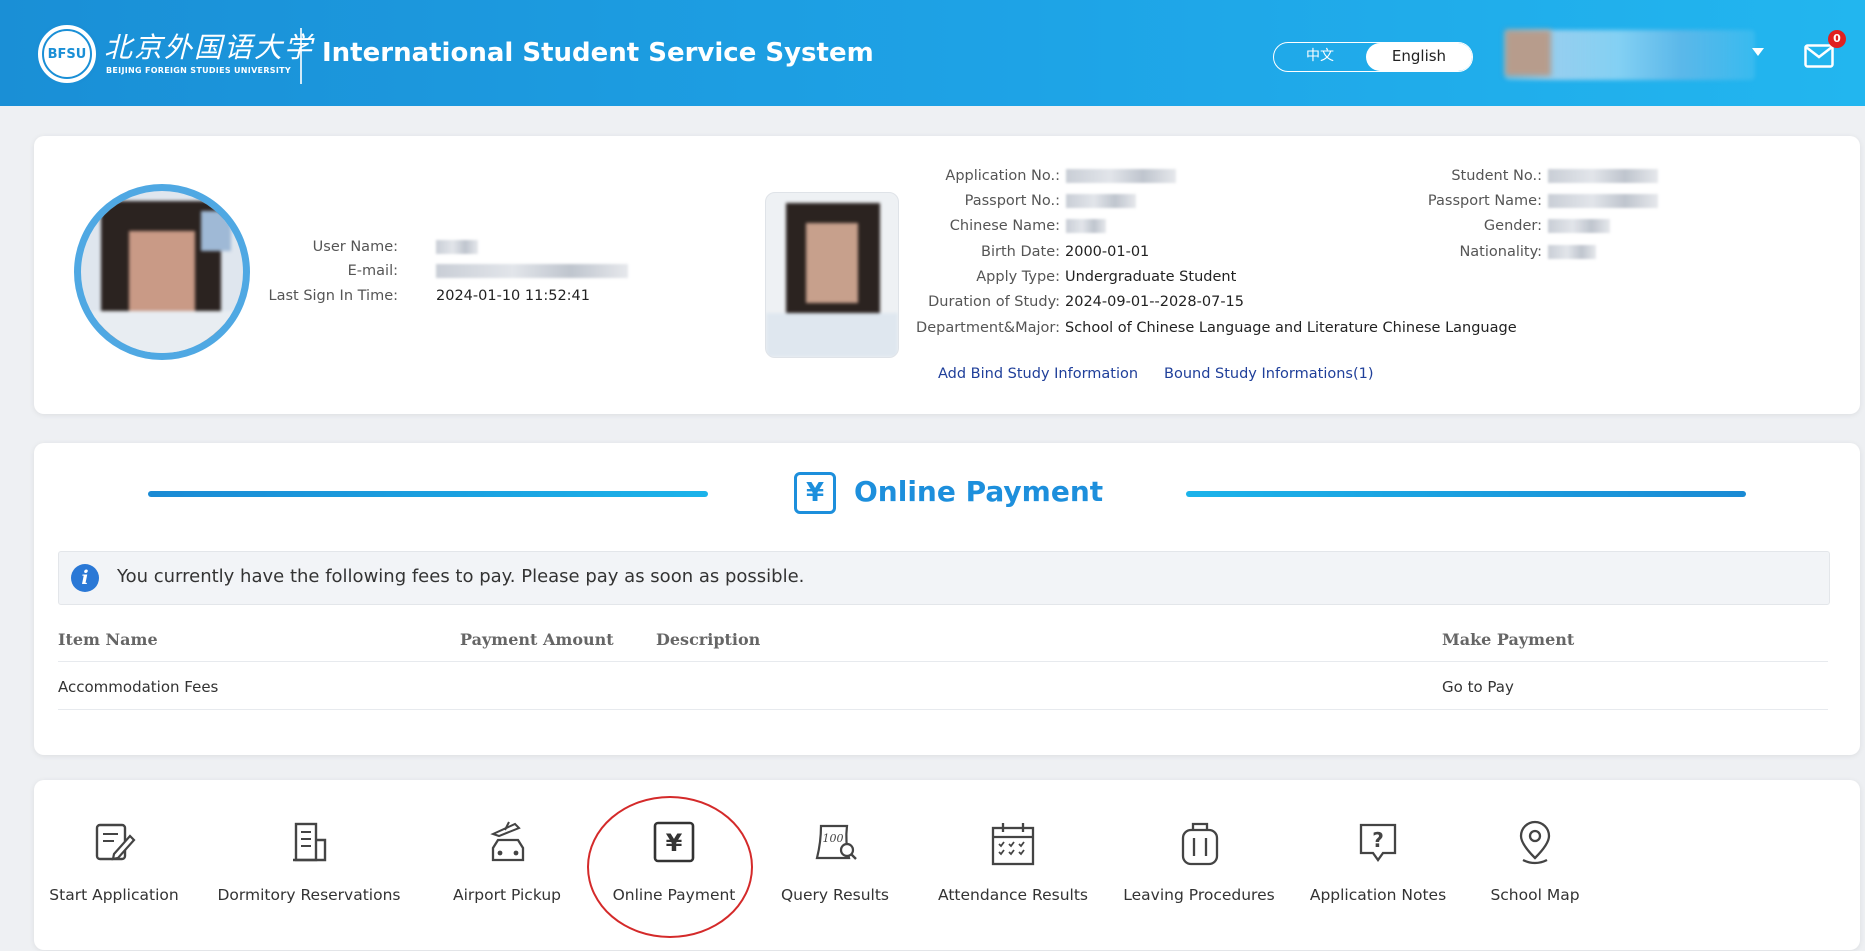 The height and width of the screenshot is (951, 1865). What do you see at coordinates (309, 865) in the screenshot?
I see `nav-dormitory-reservations: Dormitory Reservations` at bounding box center [309, 865].